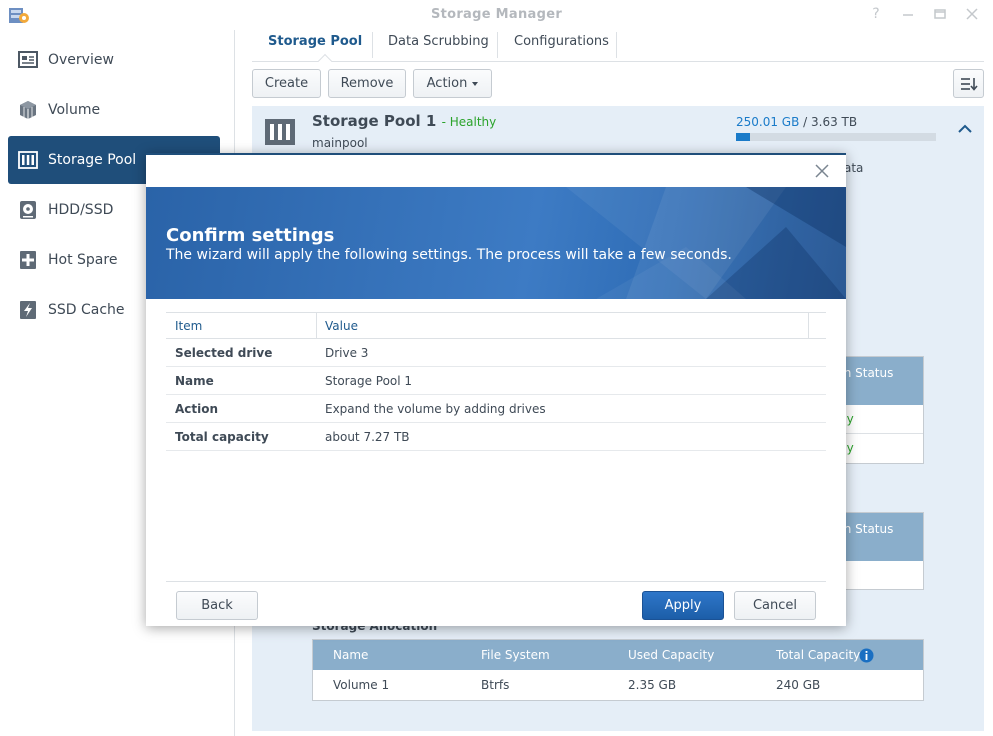 Image resolution: width=993 pixels, height=736 pixels. What do you see at coordinates (435, 409) in the screenshot?
I see `table-cell: Expand the volume by adding drives` at bounding box center [435, 409].